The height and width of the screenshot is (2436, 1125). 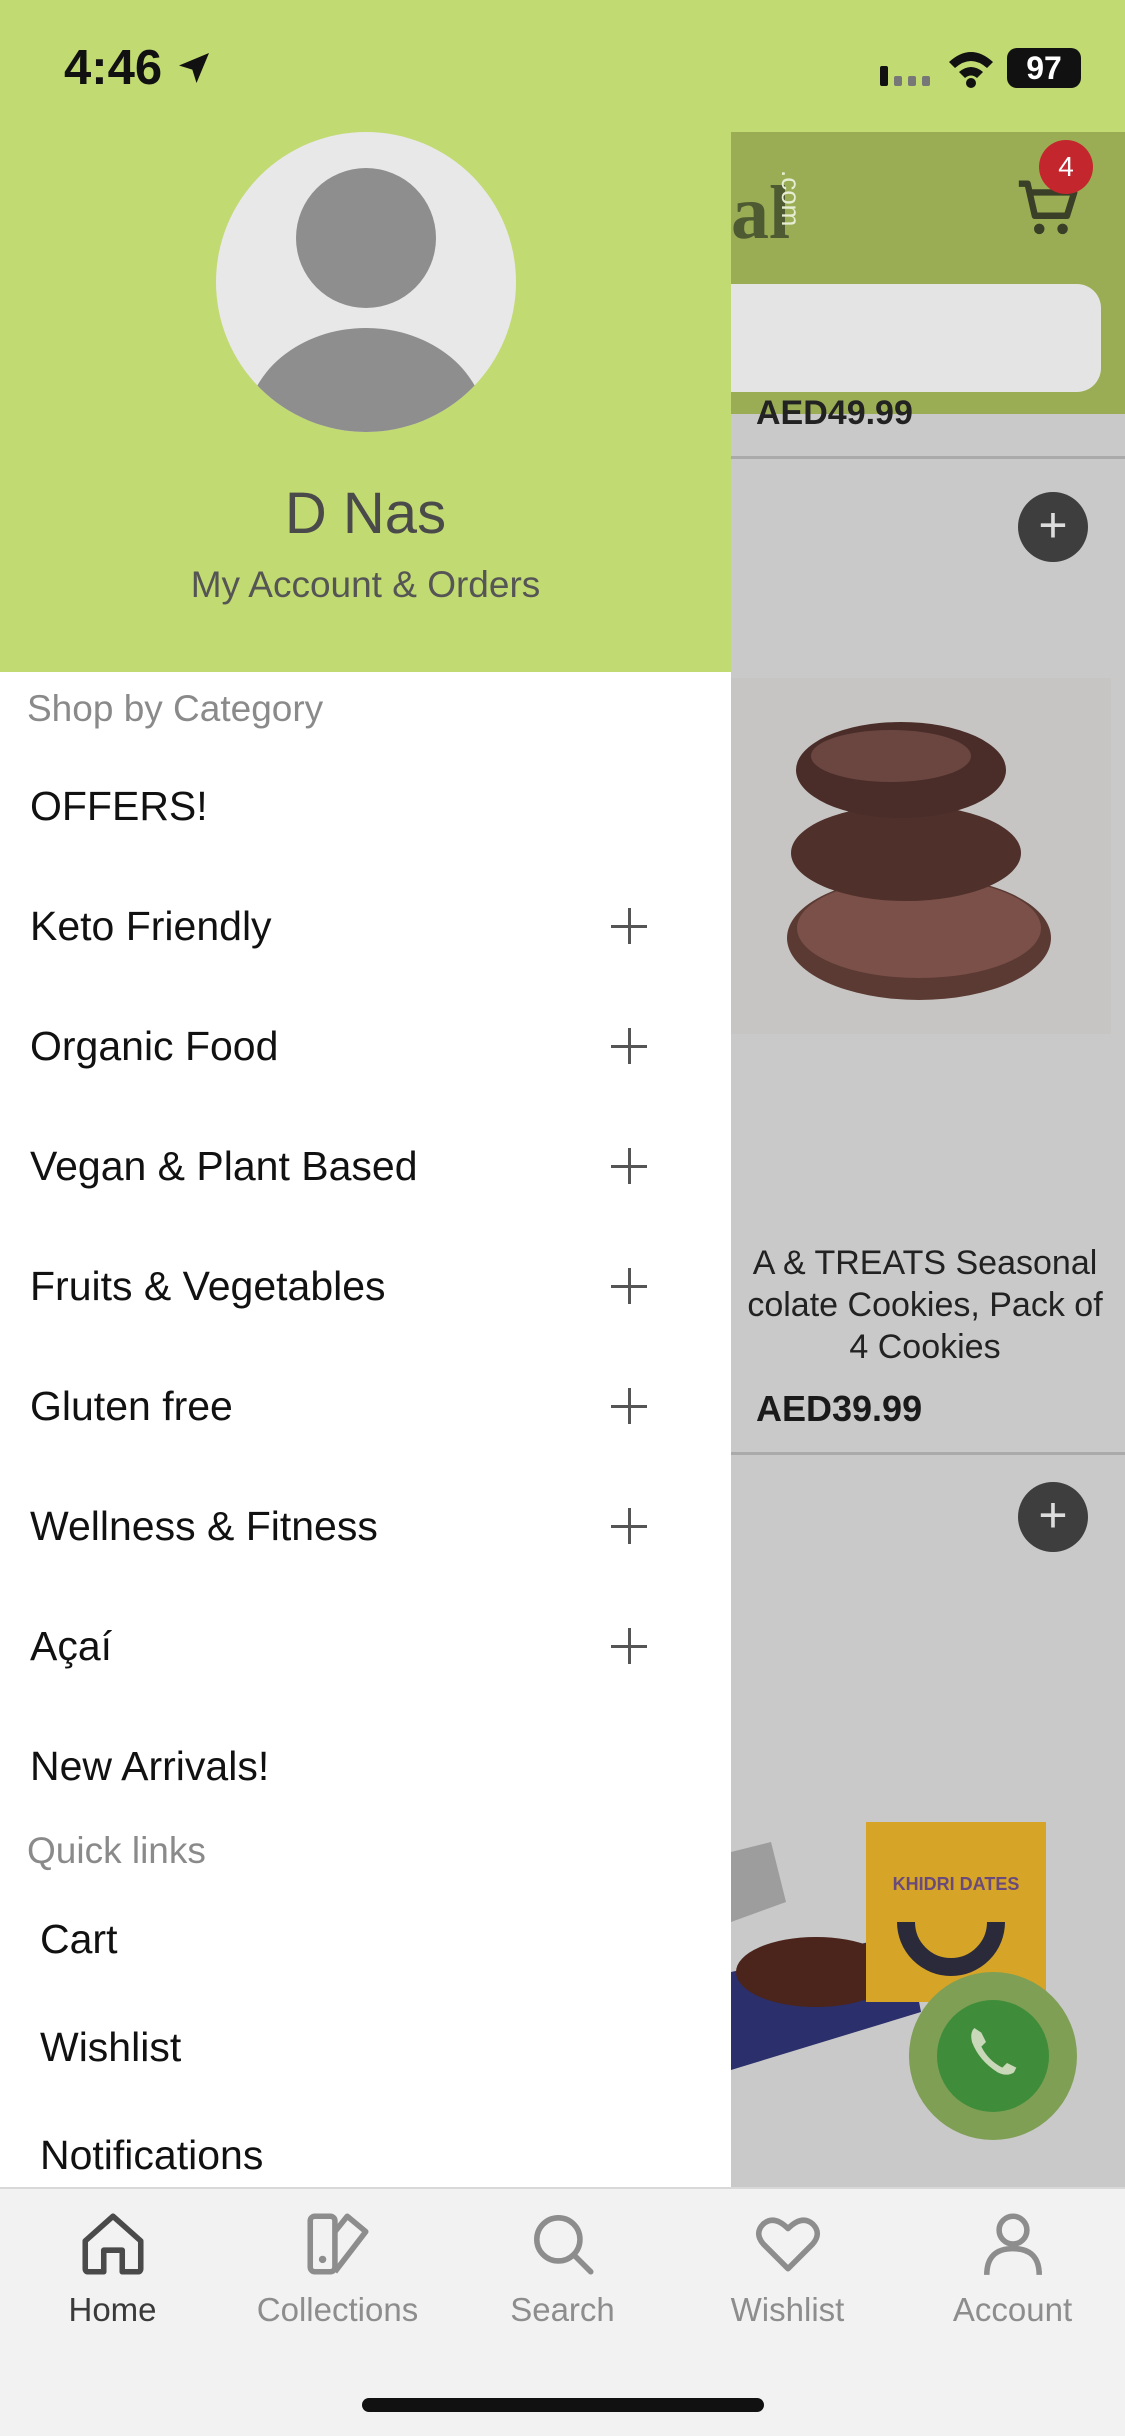 What do you see at coordinates (366, 238) in the screenshot?
I see `avatar-head` at bounding box center [366, 238].